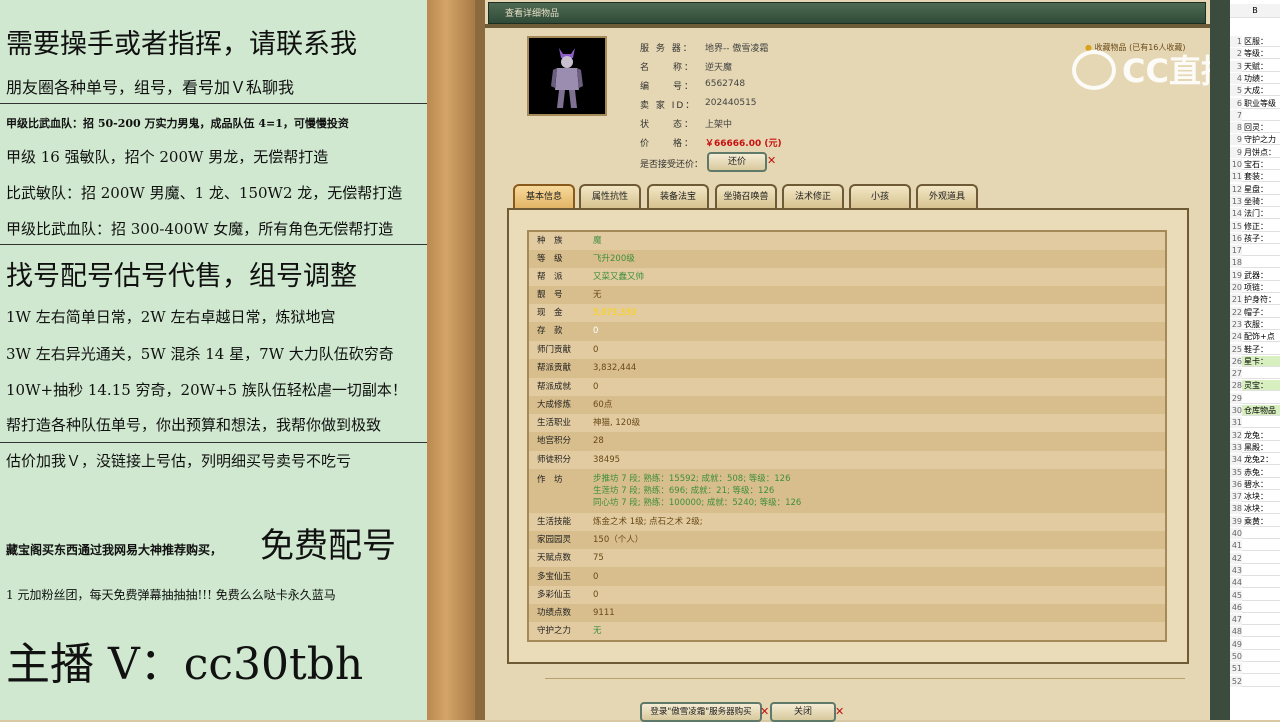 The height and width of the screenshot is (722, 1280). What do you see at coordinates (554, 387) in the screenshot?
I see `row-label: 帮派成就` at bounding box center [554, 387].